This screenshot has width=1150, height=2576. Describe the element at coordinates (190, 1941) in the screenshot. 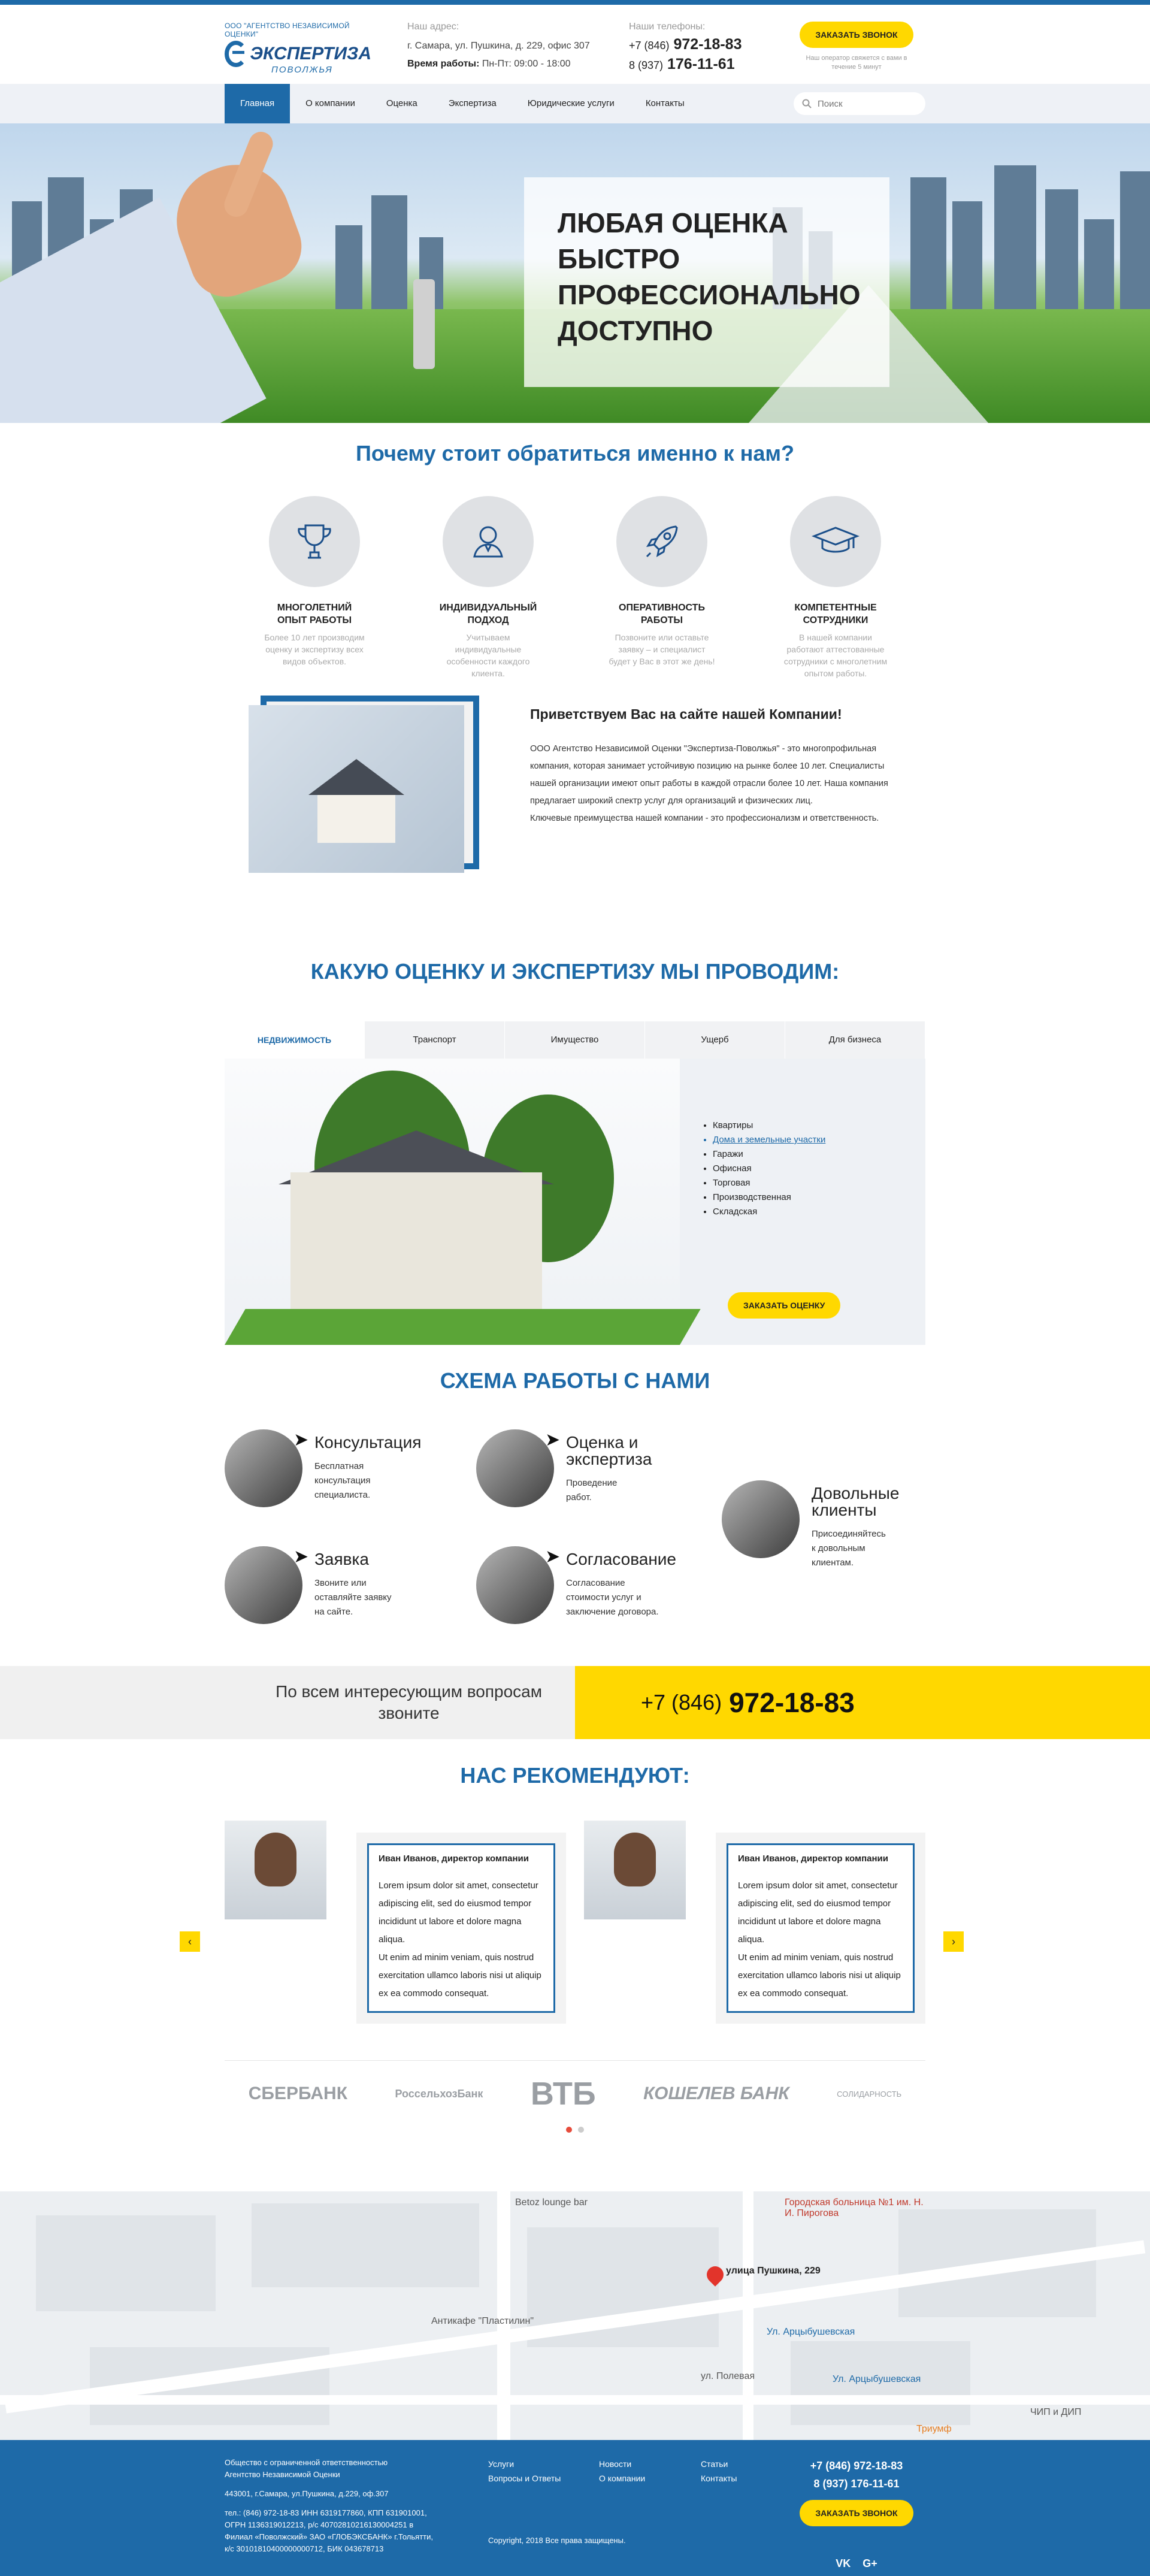

I see `prev-arrow-button: ‹` at that location.